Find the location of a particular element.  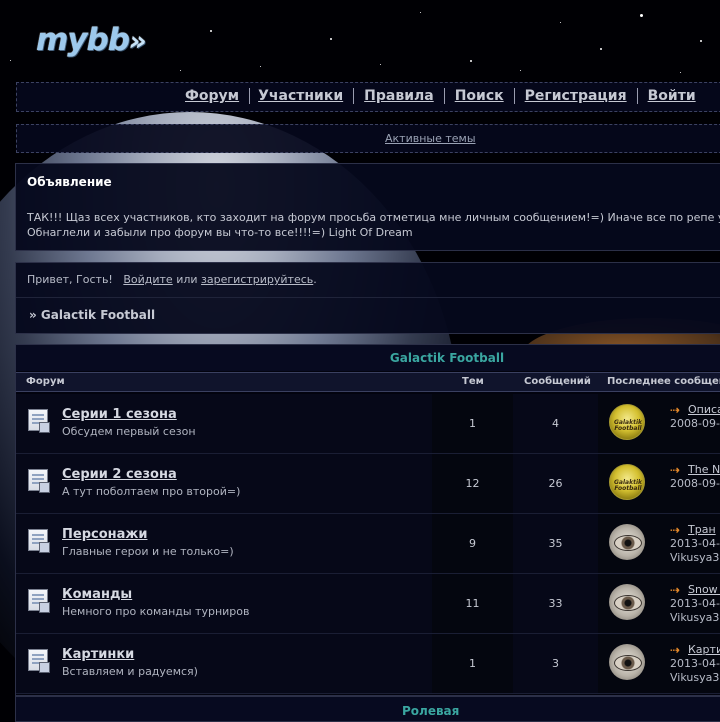

column-posts: Сообщений is located at coordinates (557, 381).